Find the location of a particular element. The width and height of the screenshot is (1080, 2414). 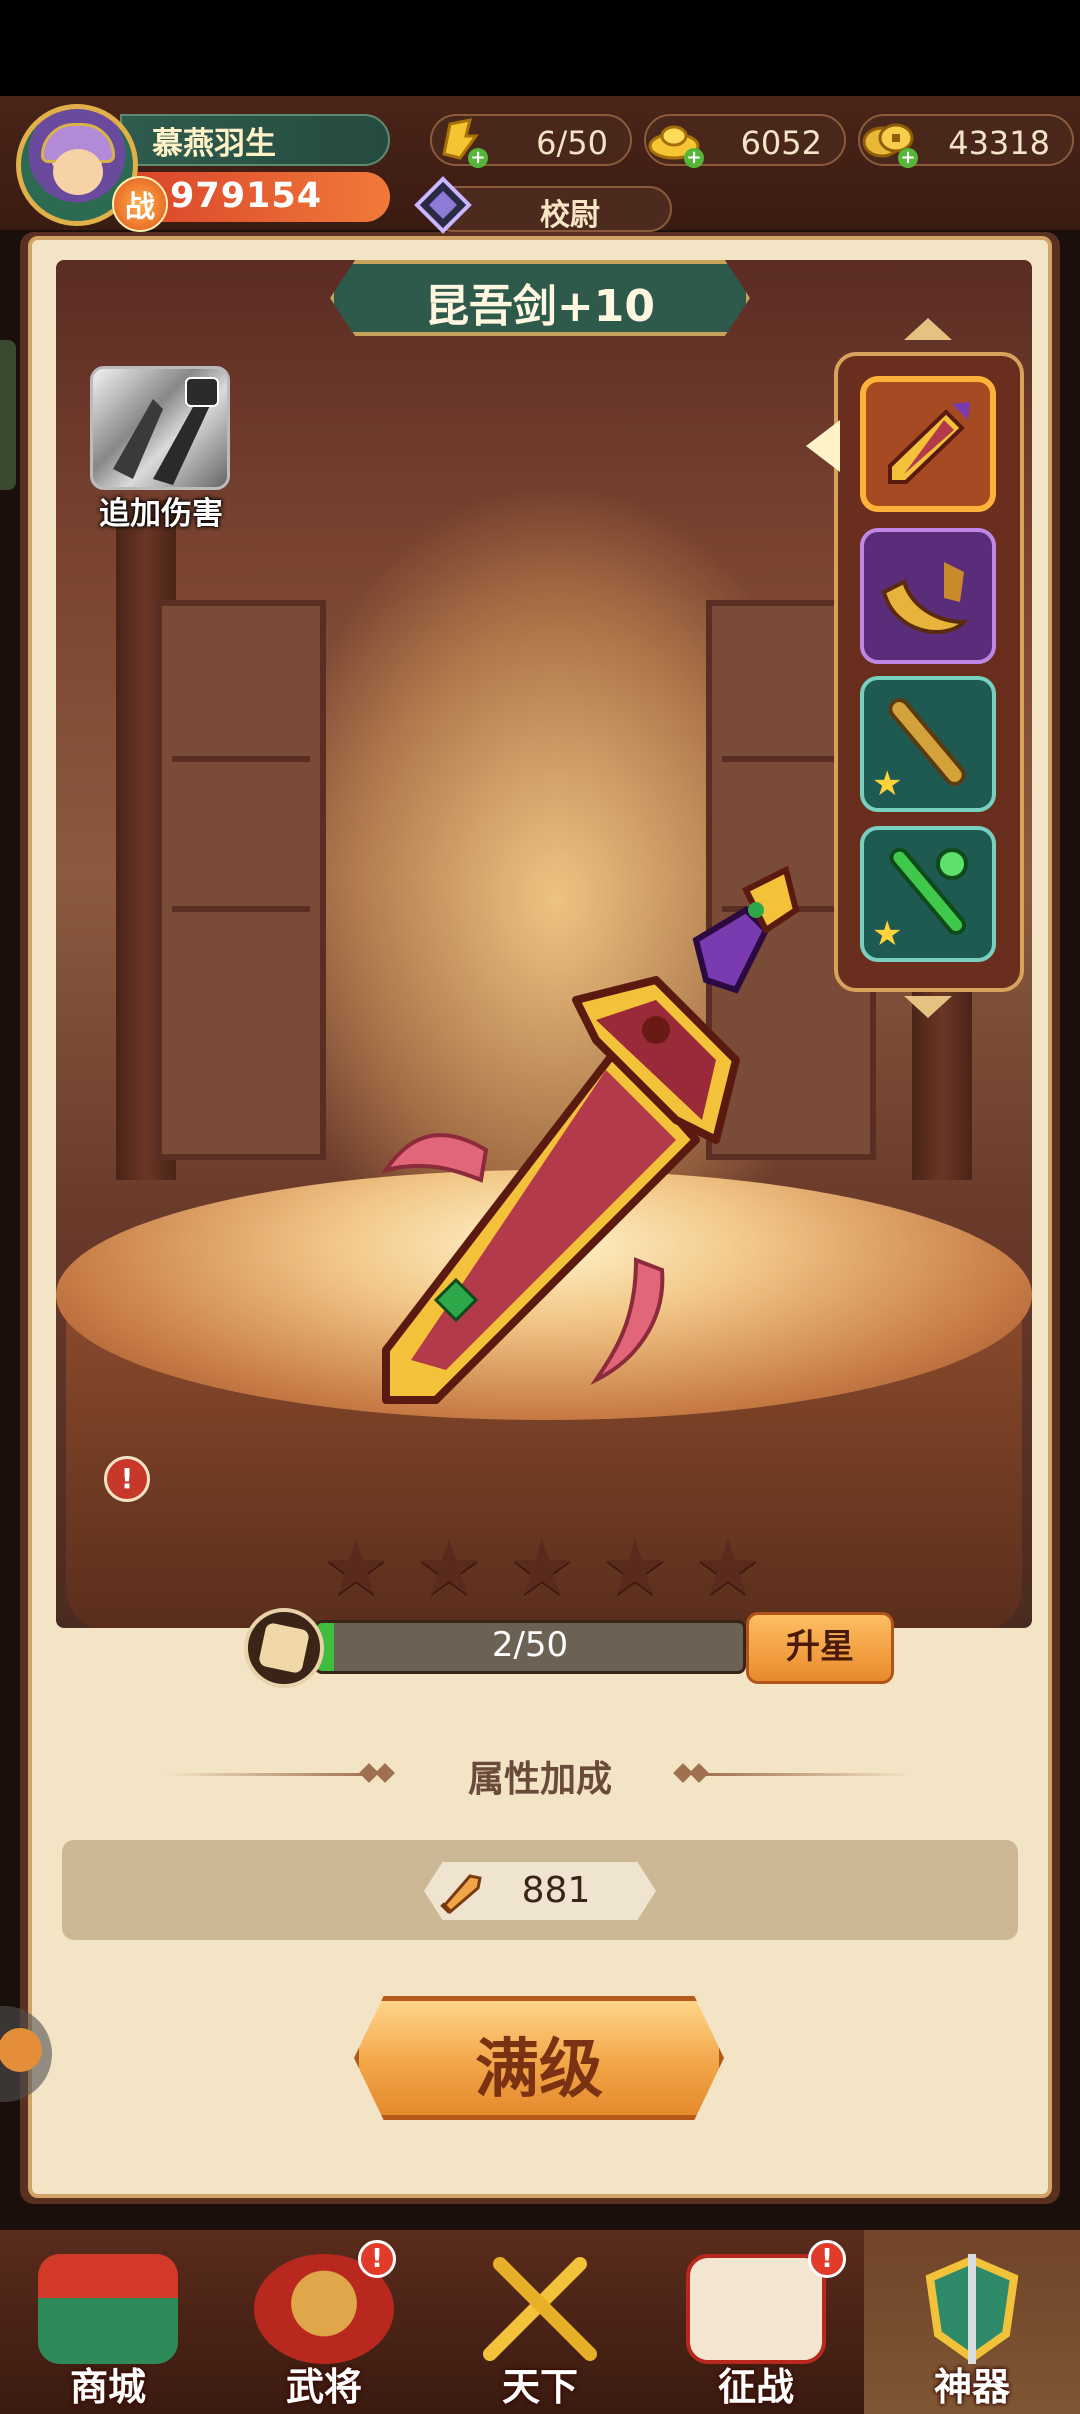

artifact-slot-jade-scepter: ★ is located at coordinates (928, 894).